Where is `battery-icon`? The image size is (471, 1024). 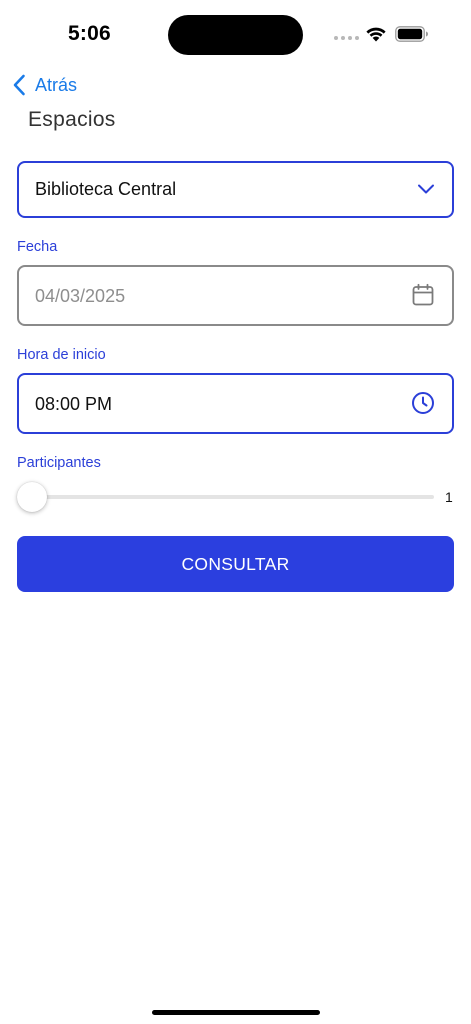 battery-icon is located at coordinates (411, 34).